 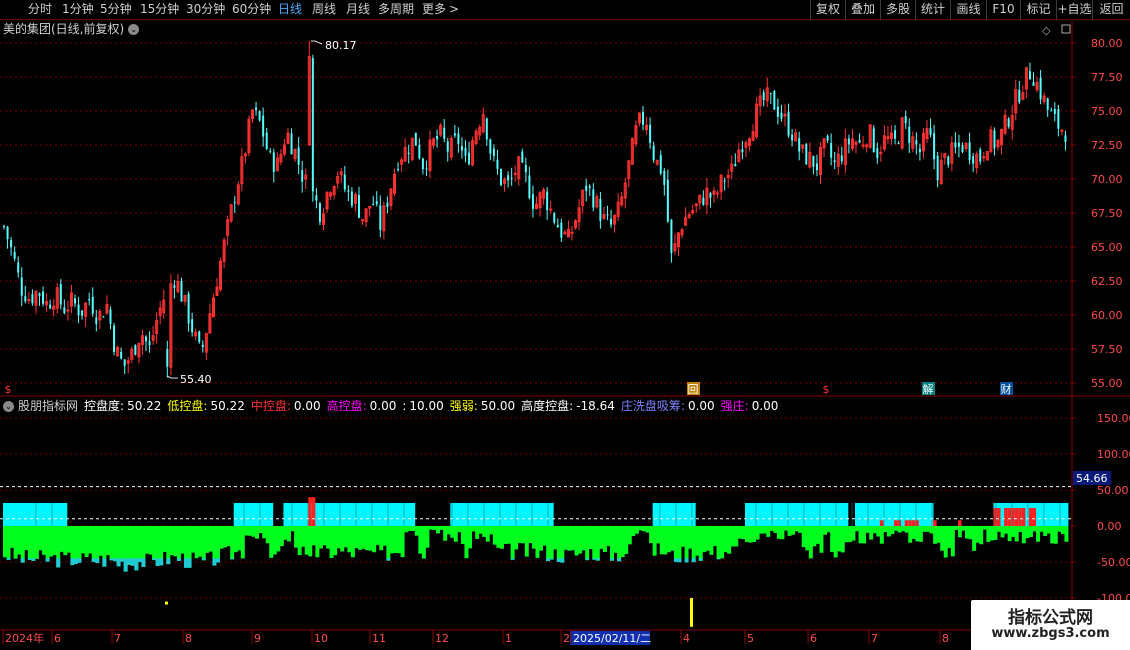 I want to click on toolbar-button-3: 统计, so click(x=932, y=10).